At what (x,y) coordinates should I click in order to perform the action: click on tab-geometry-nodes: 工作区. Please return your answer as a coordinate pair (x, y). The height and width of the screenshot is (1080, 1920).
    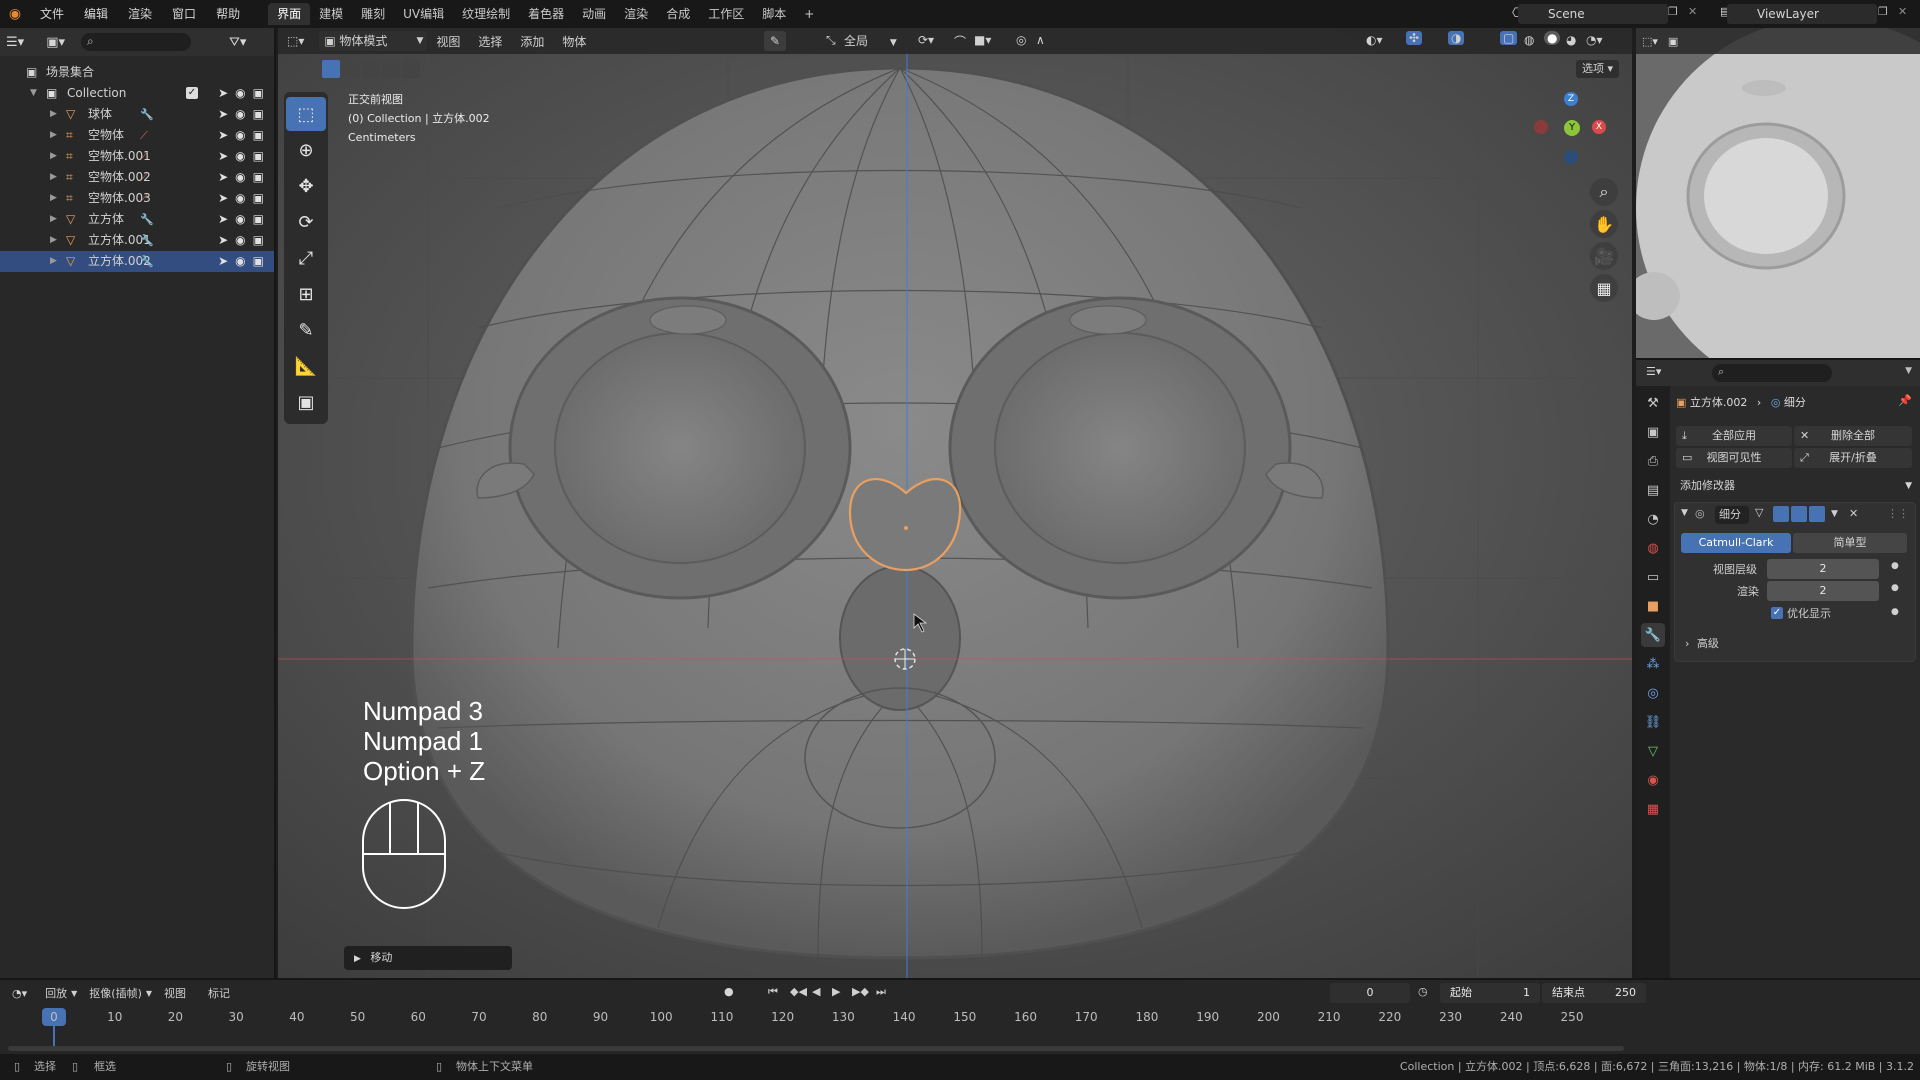
    Looking at the image, I should click on (726, 14).